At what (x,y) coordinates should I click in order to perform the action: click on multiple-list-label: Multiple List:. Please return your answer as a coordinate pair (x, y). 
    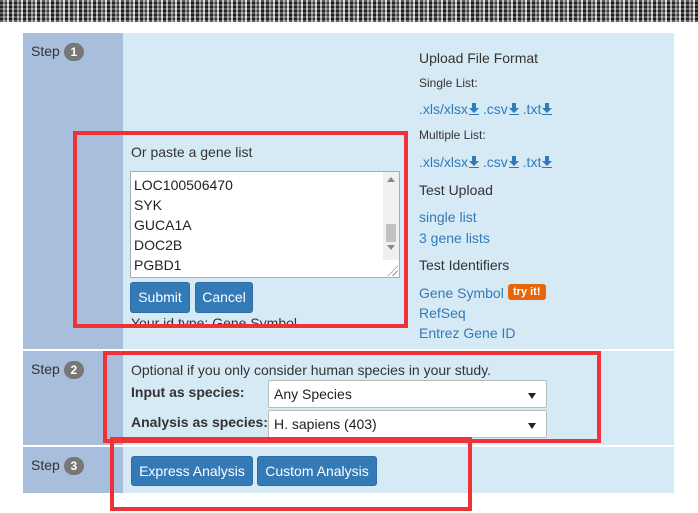
    Looking at the image, I should click on (452, 135).